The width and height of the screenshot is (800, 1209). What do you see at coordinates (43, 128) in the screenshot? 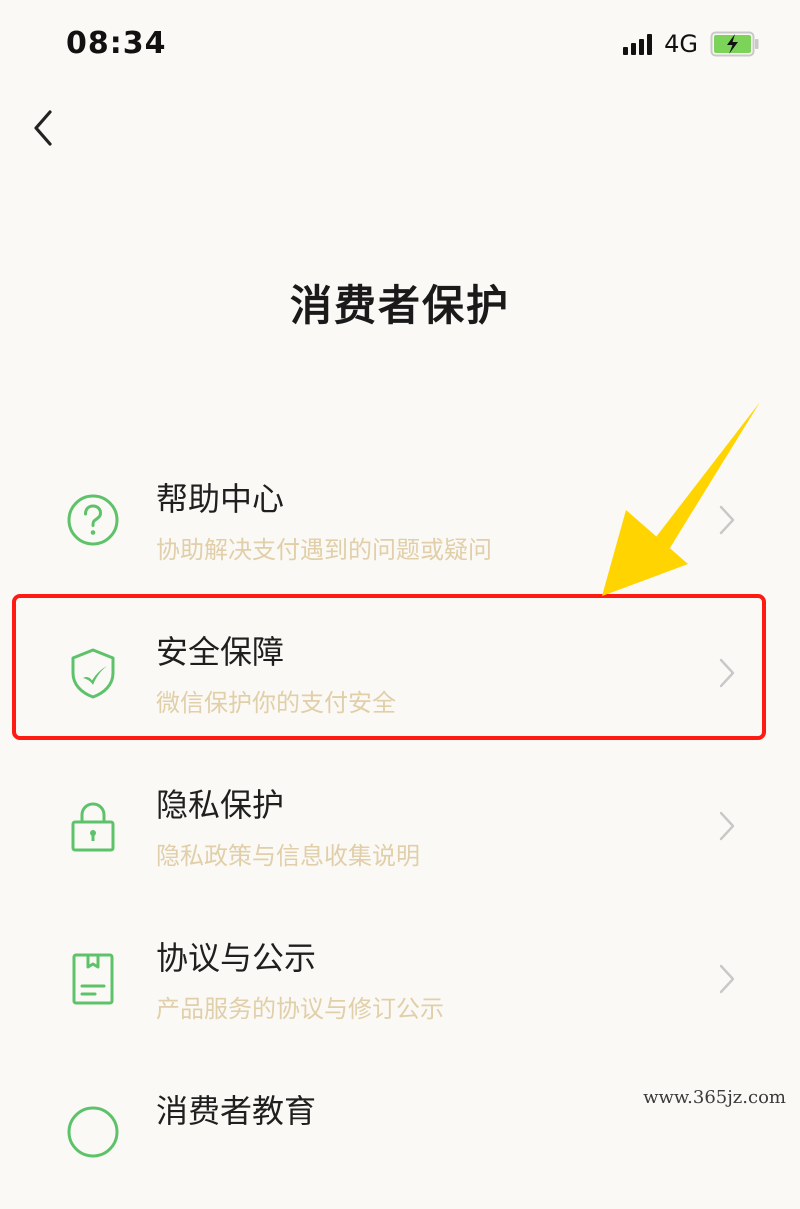
I see `chevron-left-icon` at bounding box center [43, 128].